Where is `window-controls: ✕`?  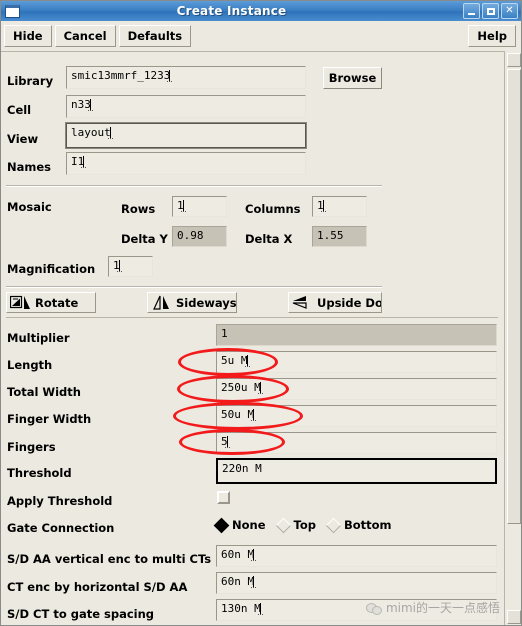 window-controls: ✕ is located at coordinates (490, 11).